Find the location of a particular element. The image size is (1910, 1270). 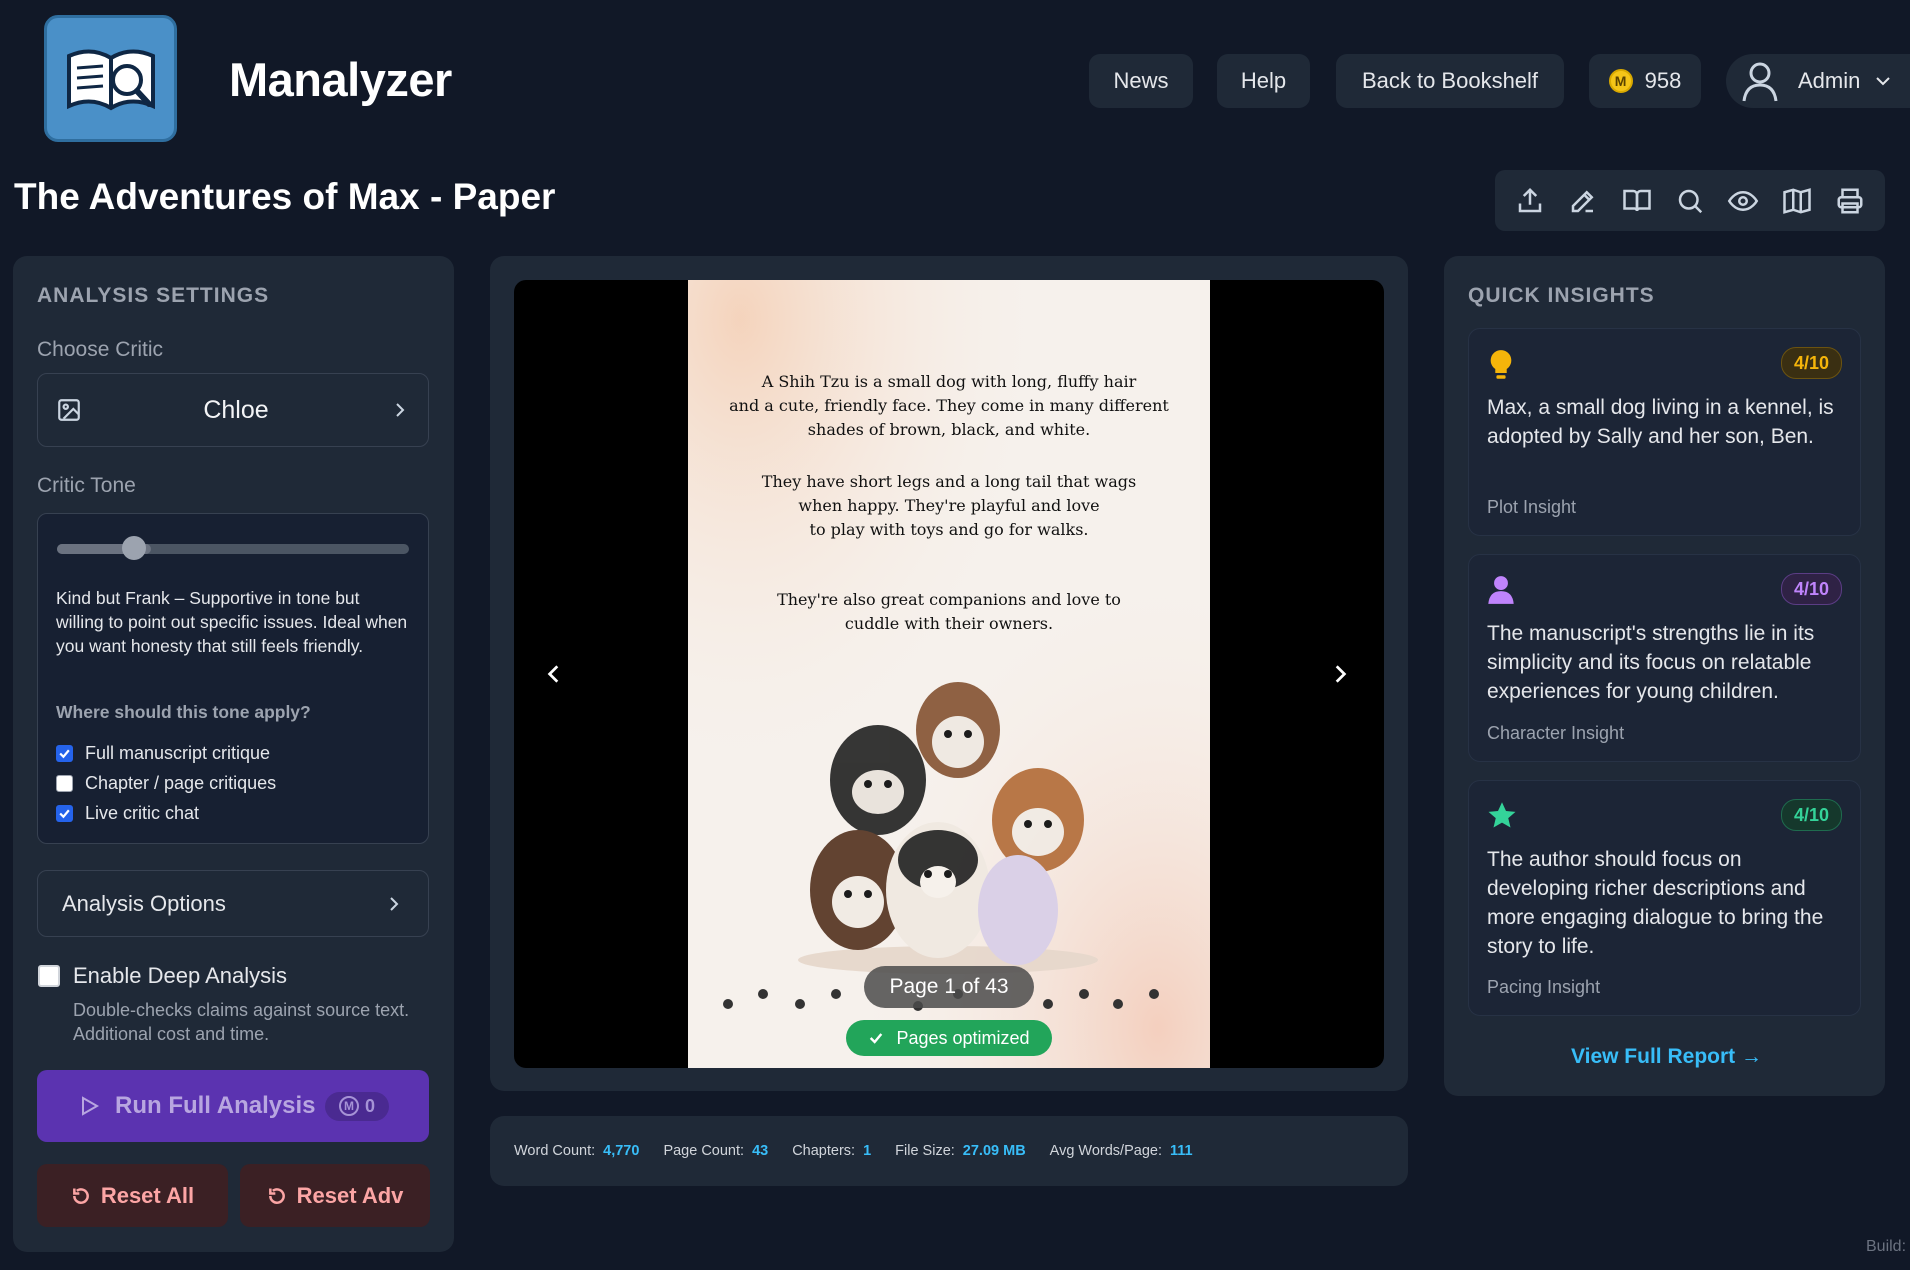

run-cost-pill: M 0 is located at coordinates (356, 1106).